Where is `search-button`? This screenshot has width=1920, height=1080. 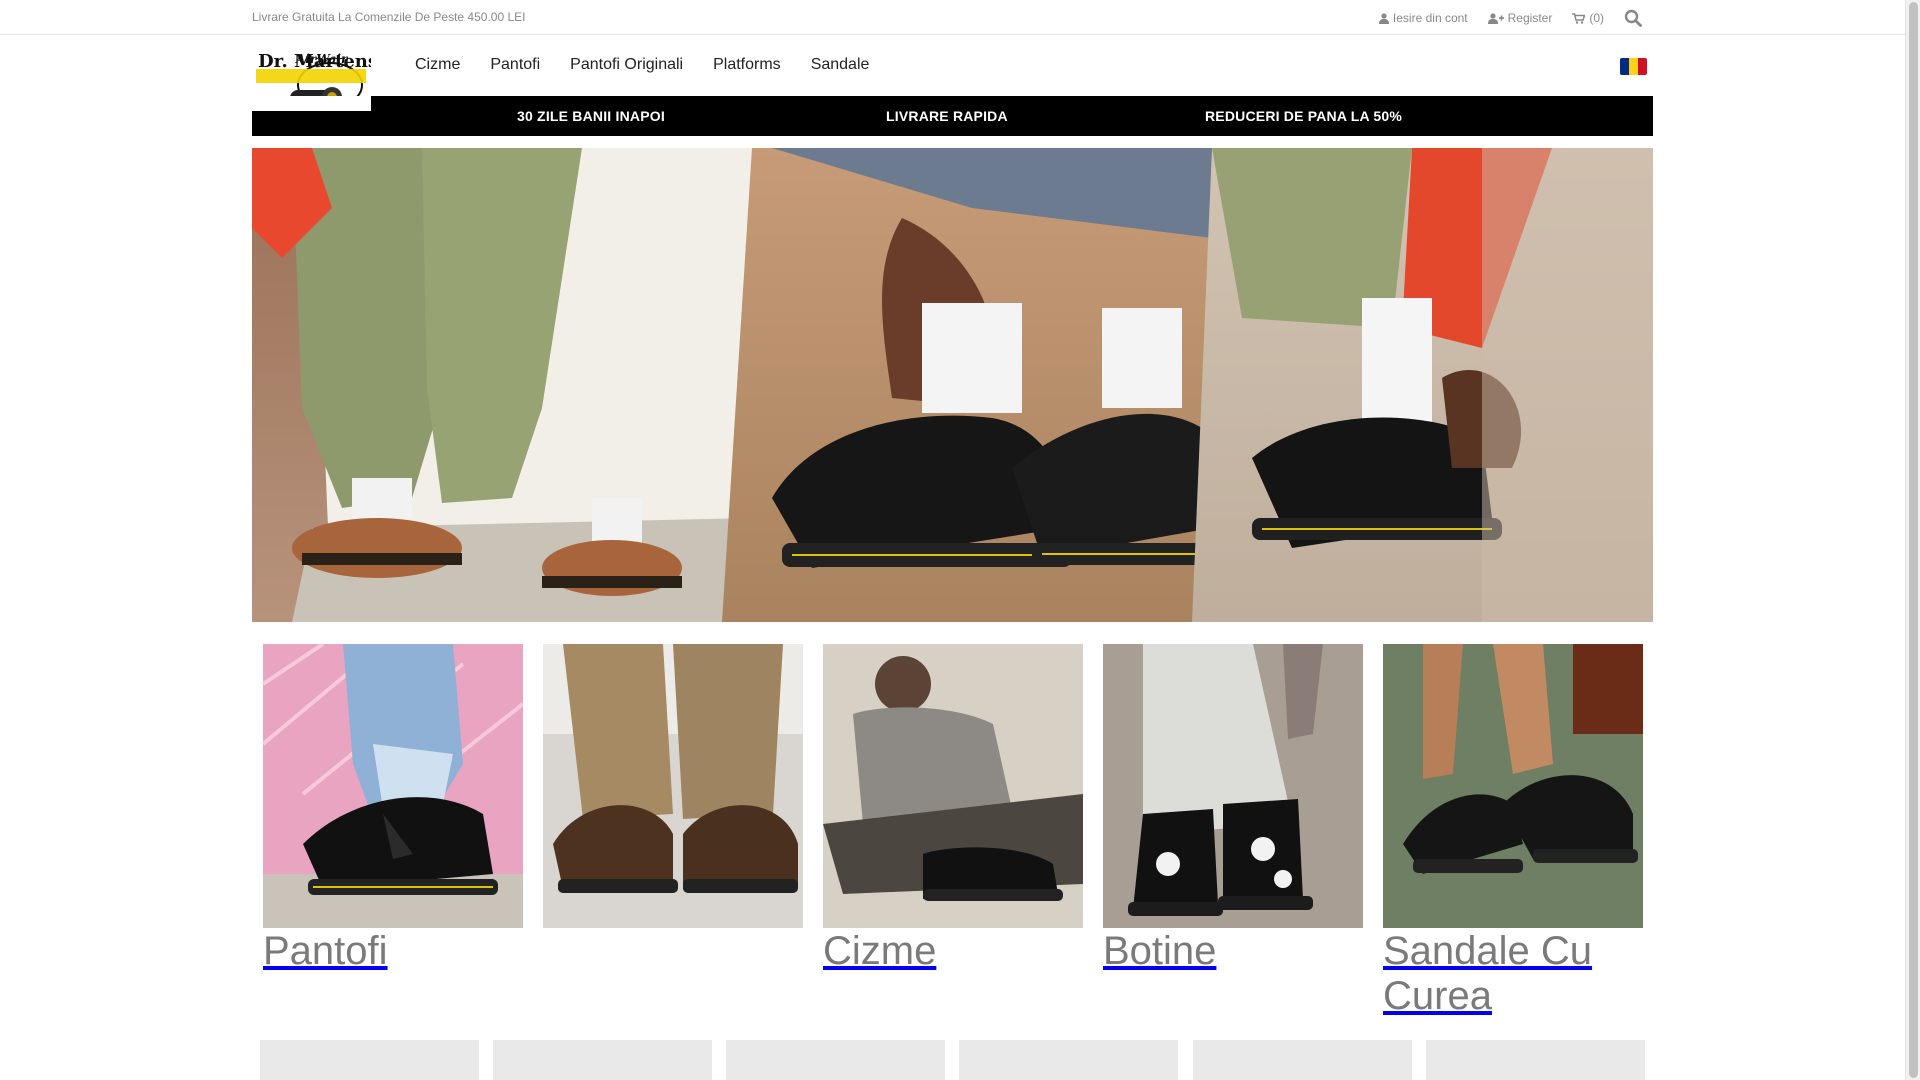
search-button is located at coordinates (1633, 18).